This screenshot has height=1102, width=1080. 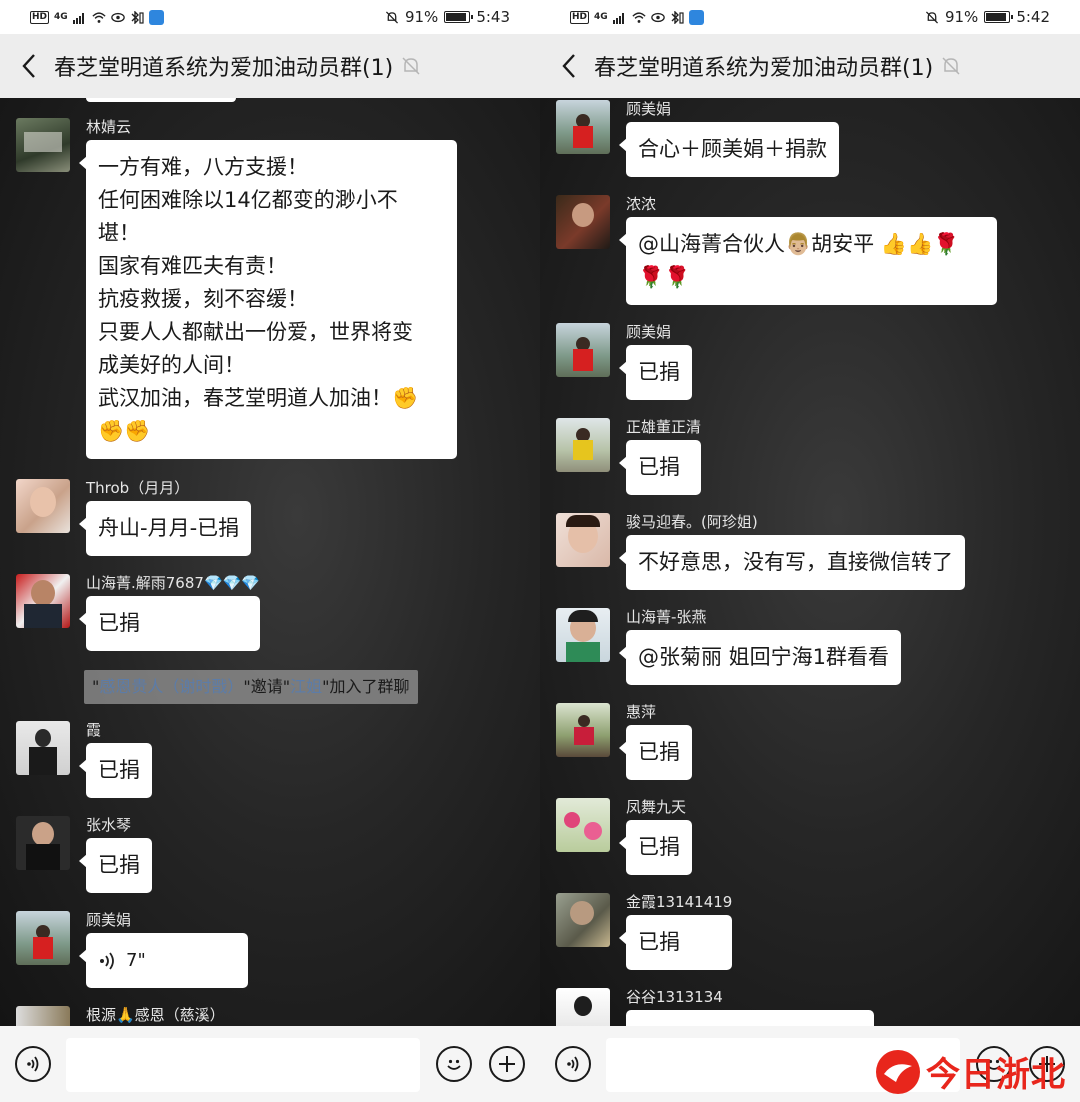 I want to click on wifi-icon, so click(x=639, y=17).